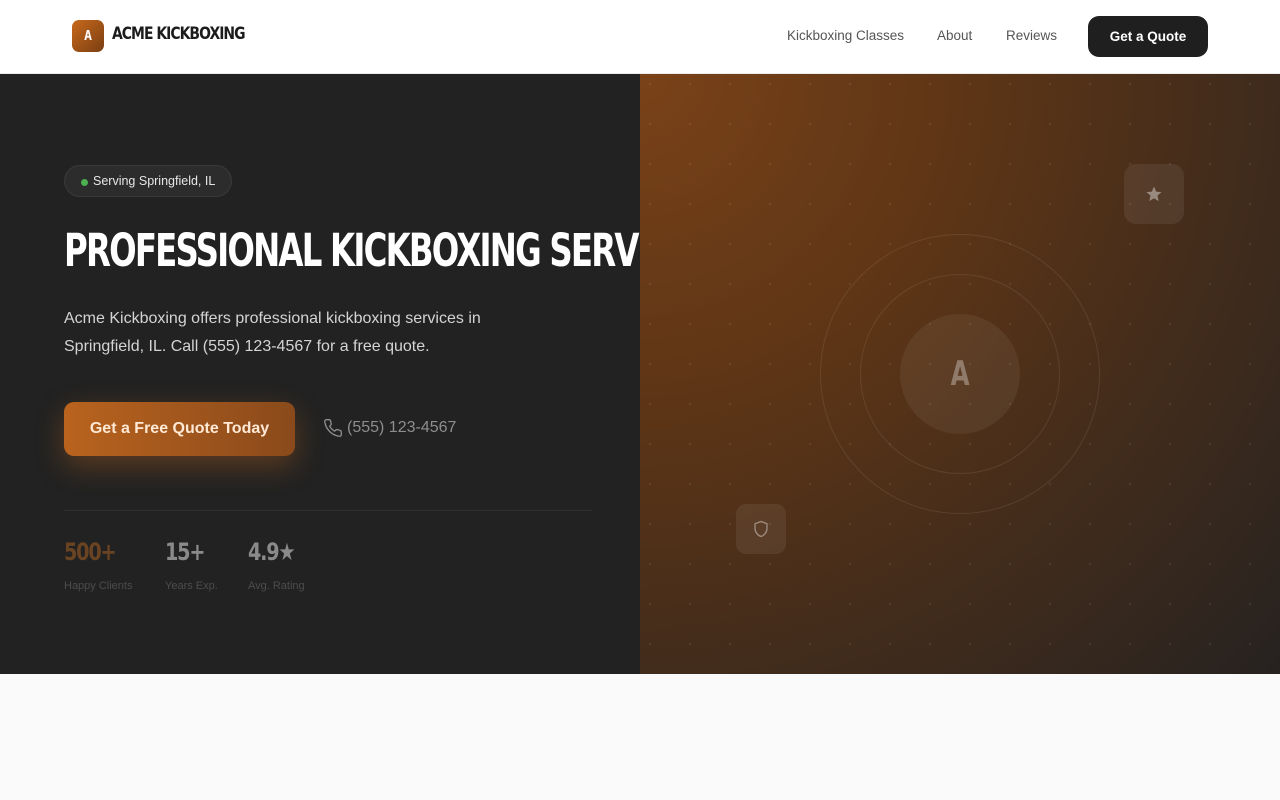 The image size is (1280, 800). I want to click on nav-link-reviews: Reviews, so click(1031, 35).